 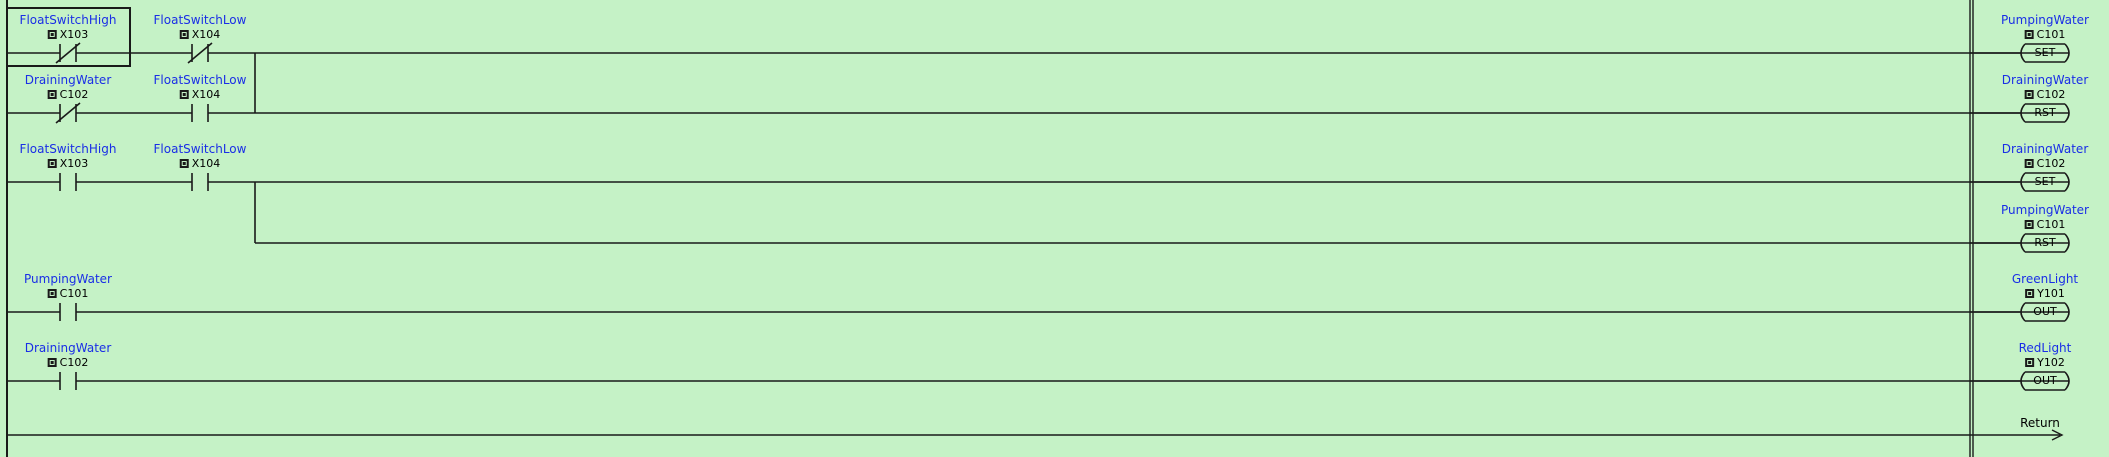 I want to click on coil-command-r3: RST, so click(x=2045, y=242).